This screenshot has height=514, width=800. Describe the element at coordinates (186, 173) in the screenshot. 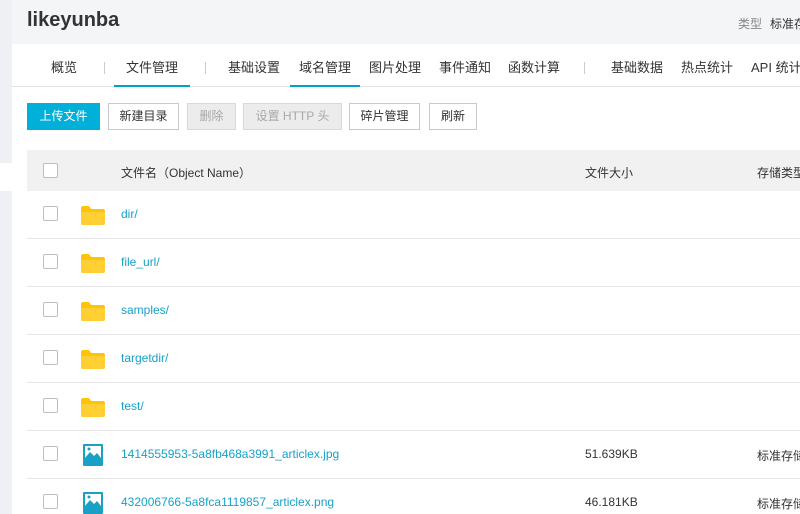

I see `column-header-name: 文件名（Object Name）` at that location.